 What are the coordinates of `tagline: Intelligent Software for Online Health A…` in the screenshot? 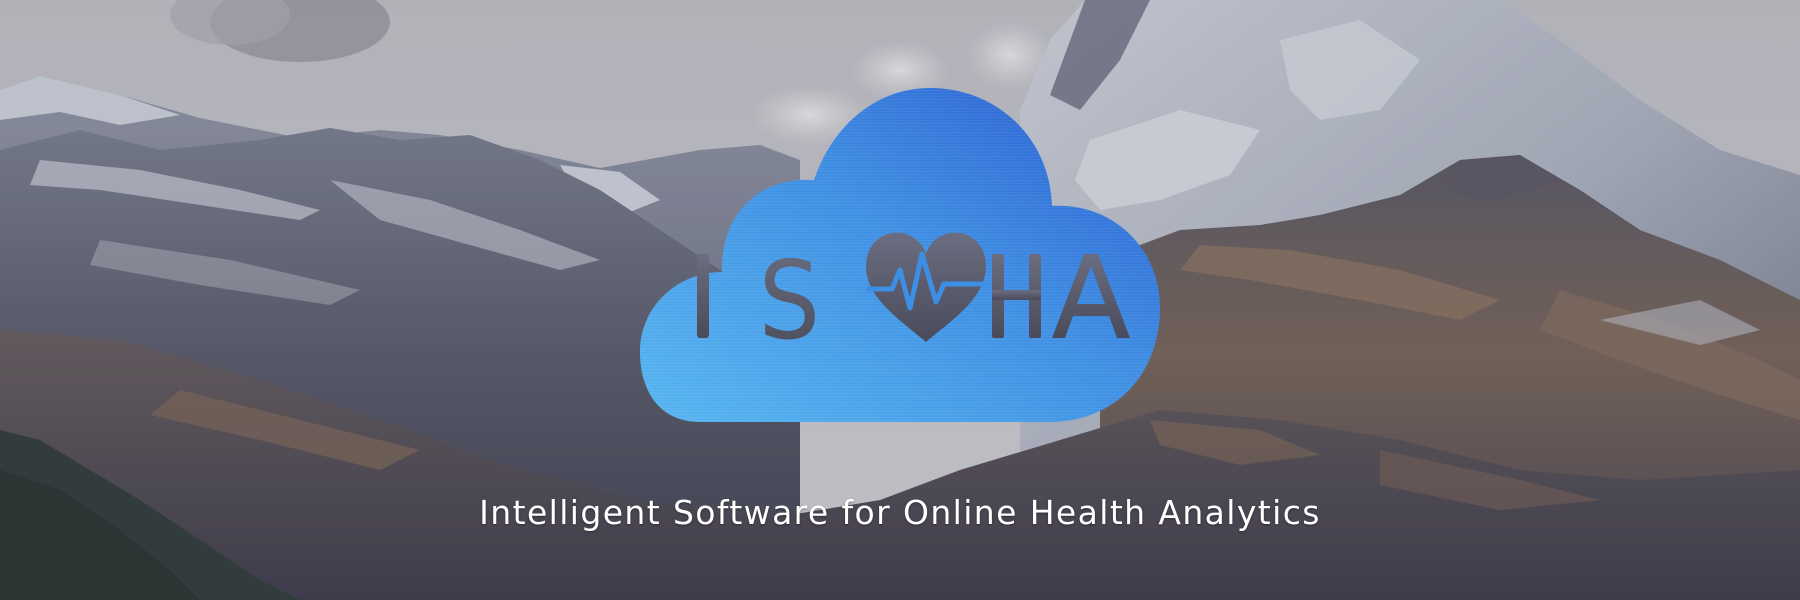 It's located at (900, 512).